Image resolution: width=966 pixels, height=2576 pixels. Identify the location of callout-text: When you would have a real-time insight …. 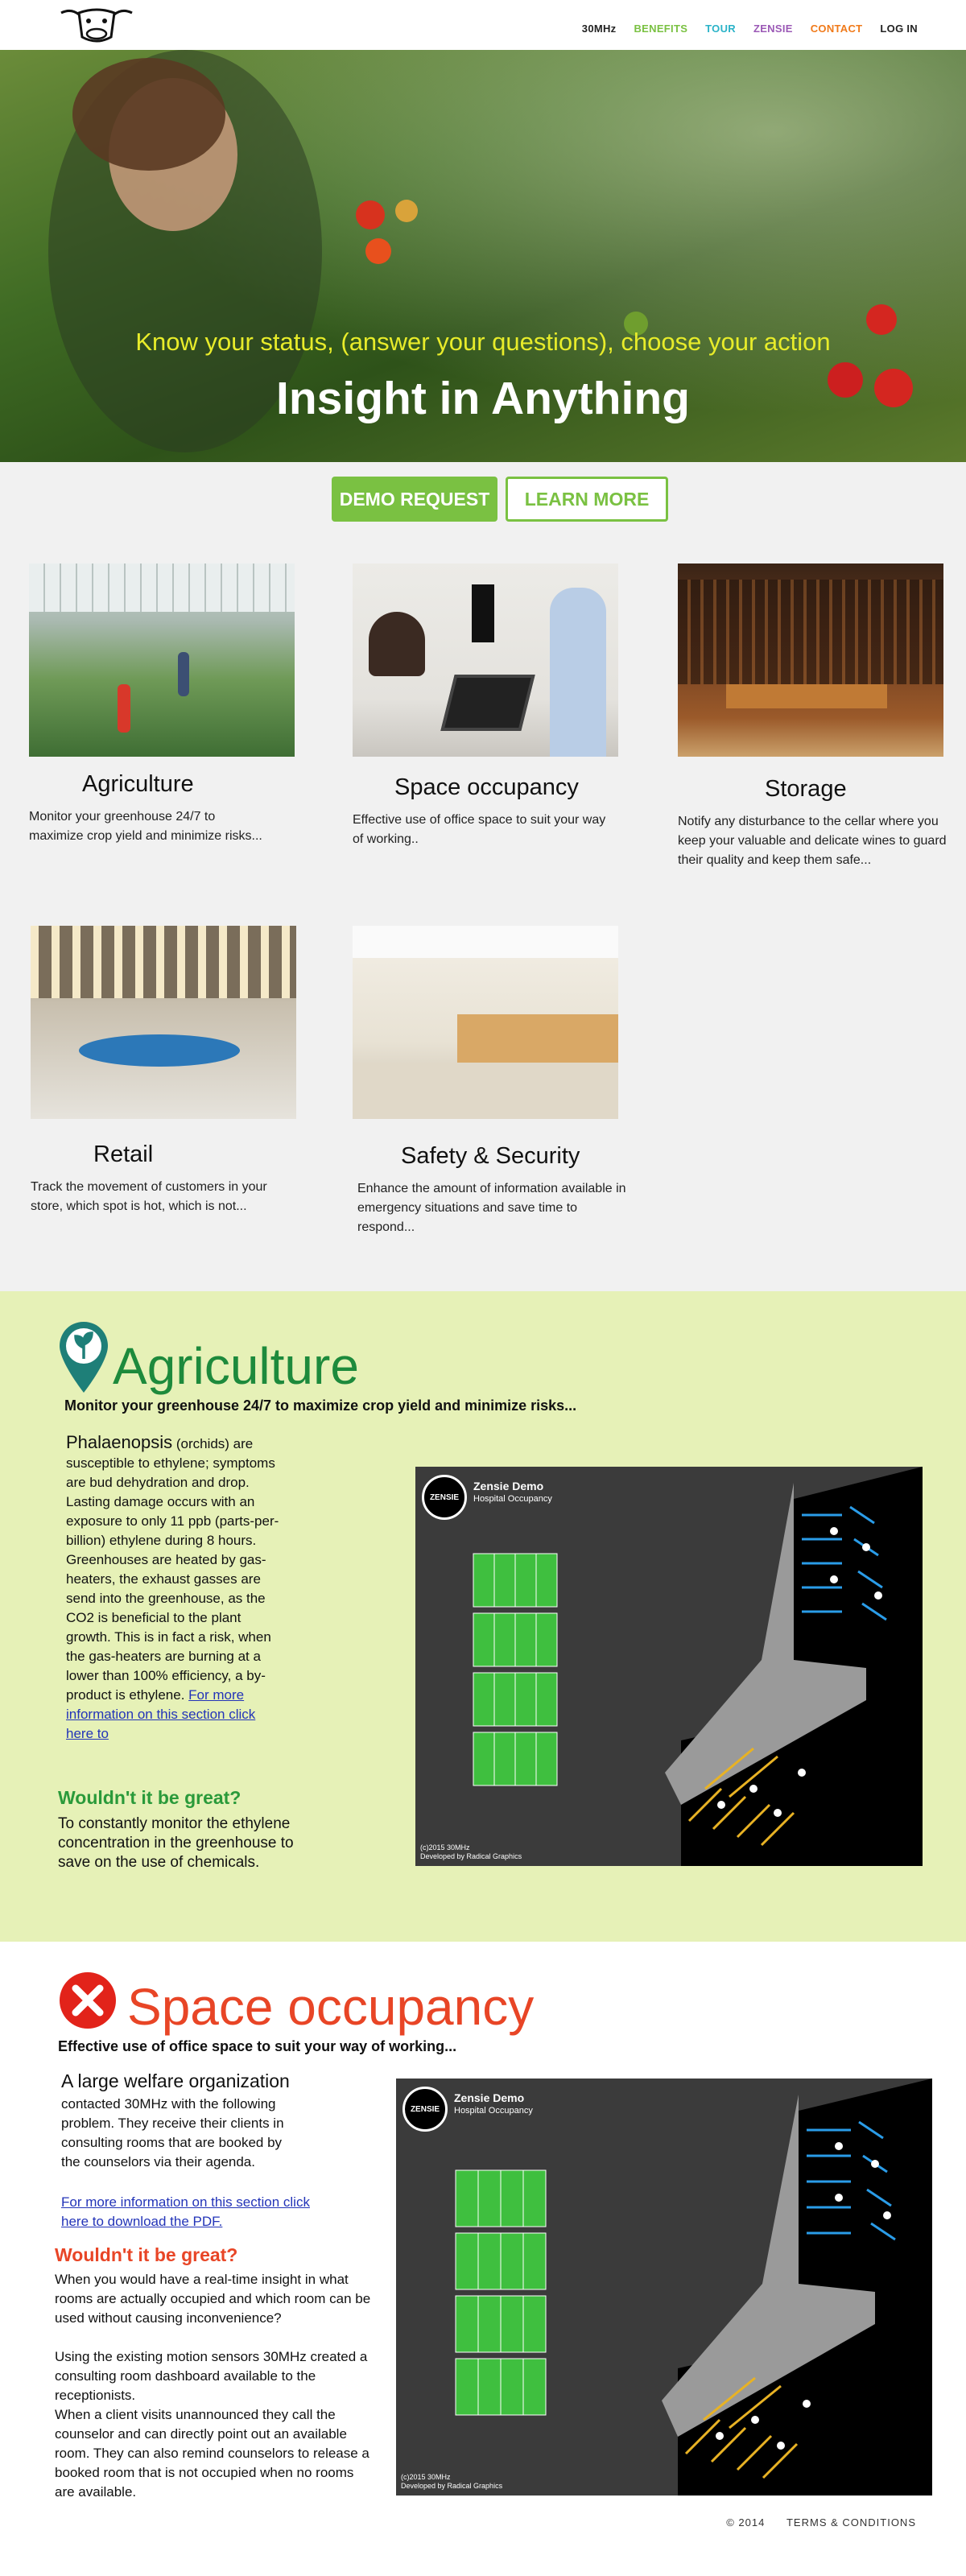
(216, 2386).